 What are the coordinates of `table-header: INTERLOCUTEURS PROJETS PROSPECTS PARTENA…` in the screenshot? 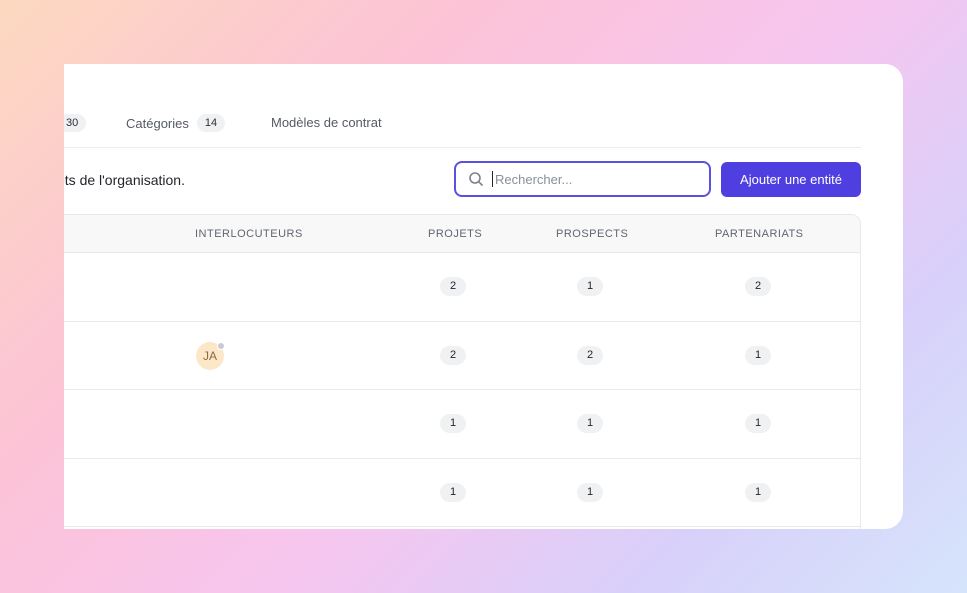 It's located at (462, 234).